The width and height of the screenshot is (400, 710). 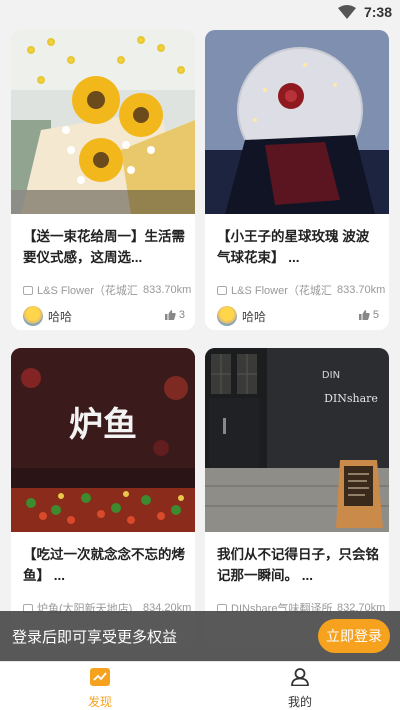 What do you see at coordinates (299, 702) in the screenshot?
I see `tab-profile-label: 我的` at bounding box center [299, 702].